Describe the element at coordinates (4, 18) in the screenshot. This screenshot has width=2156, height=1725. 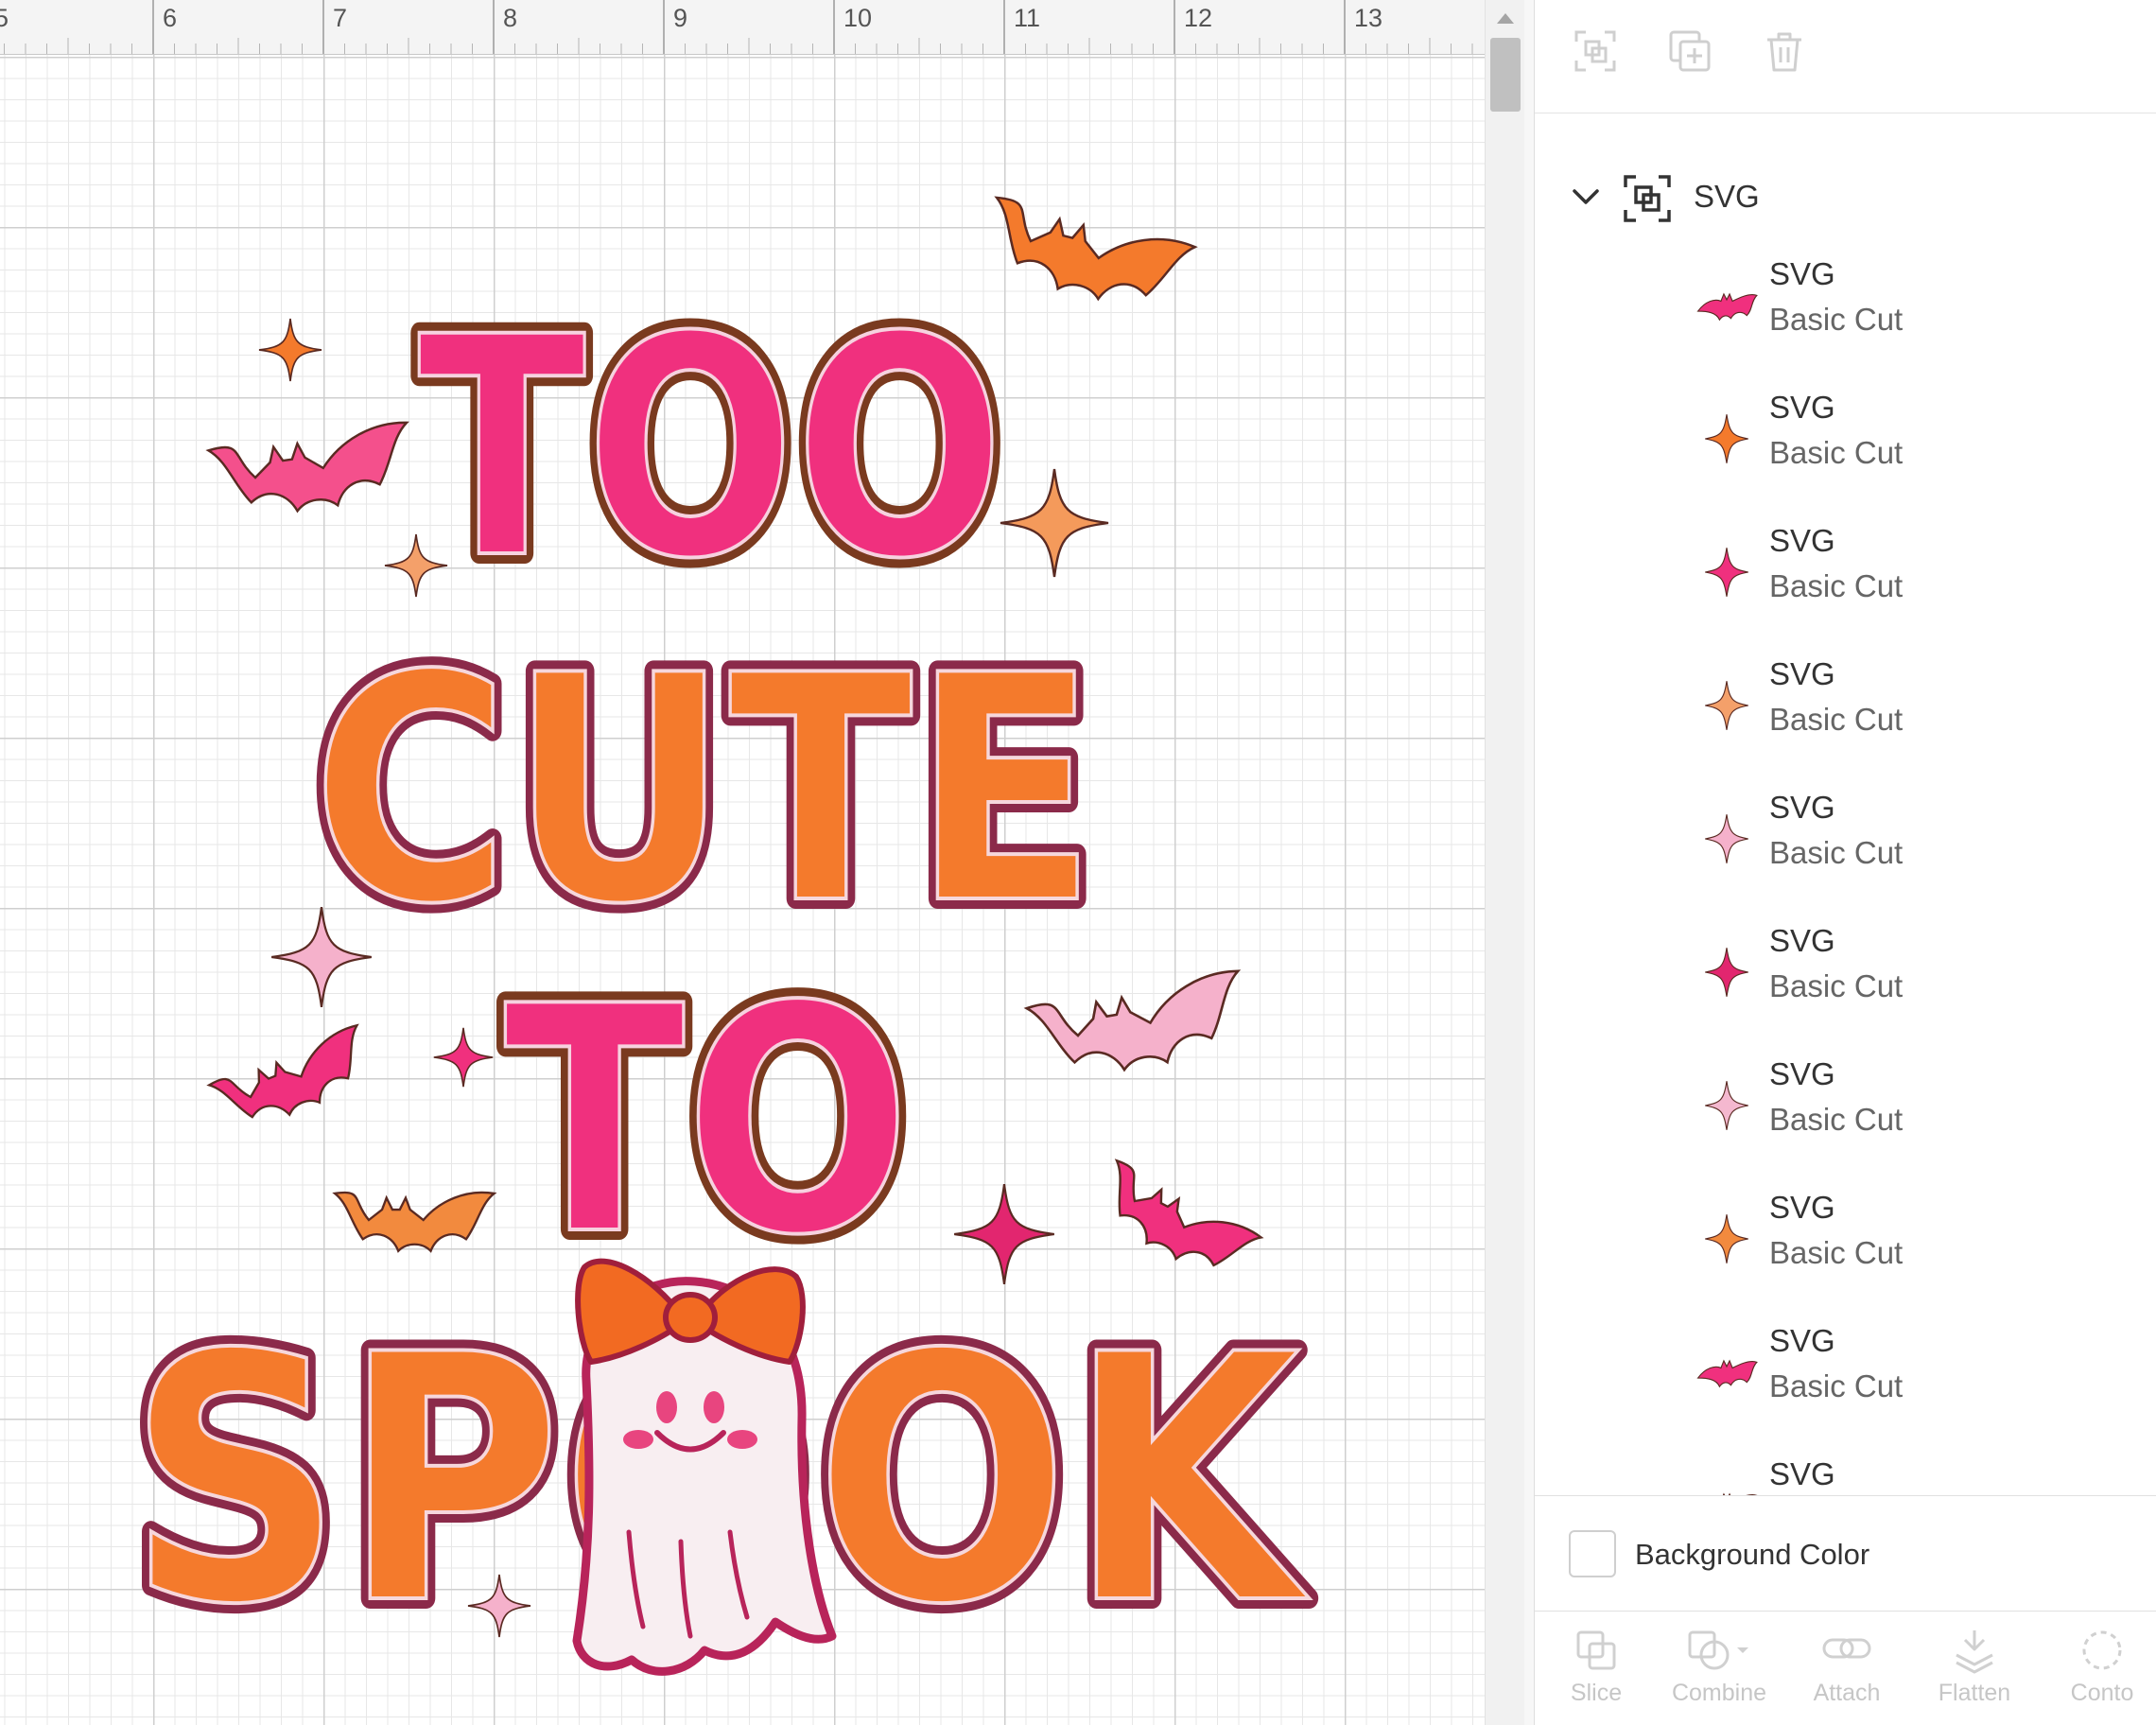
I see `ruler-label: 5` at that location.